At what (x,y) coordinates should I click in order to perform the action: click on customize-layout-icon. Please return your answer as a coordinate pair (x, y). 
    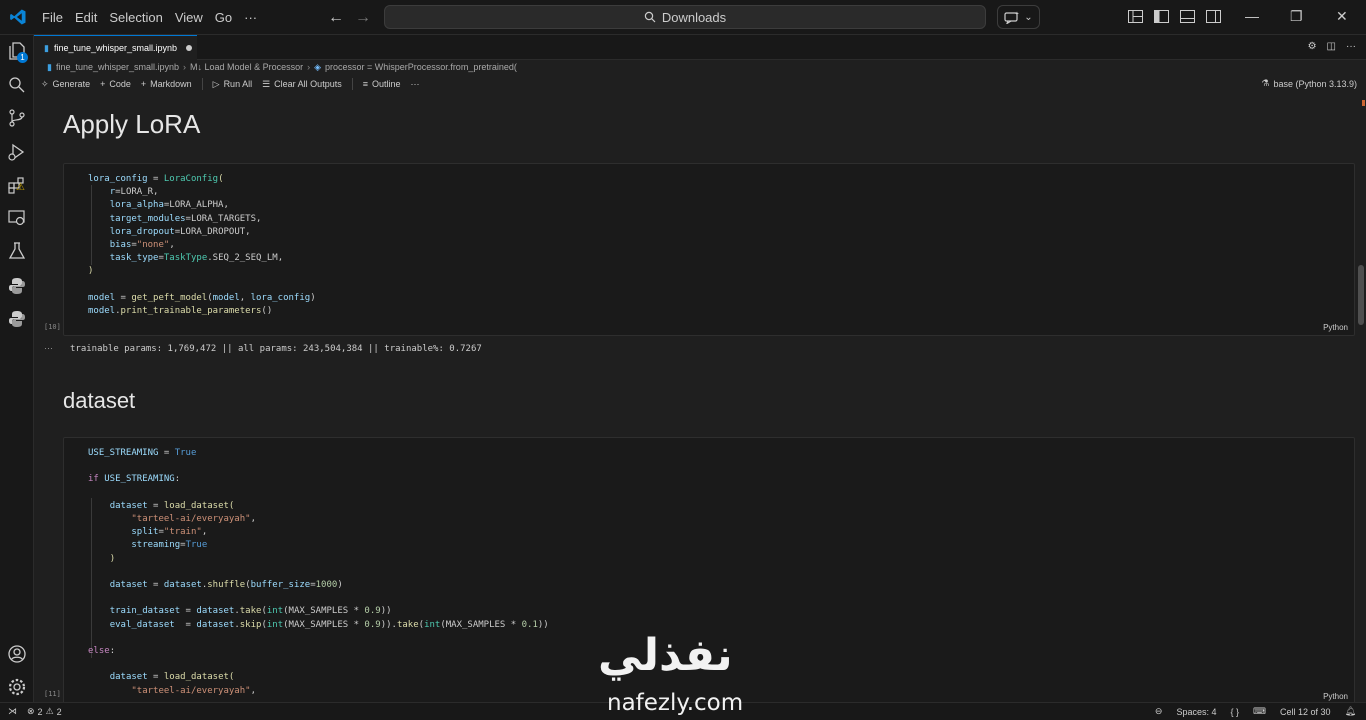
    Looking at the image, I should click on (1135, 16).